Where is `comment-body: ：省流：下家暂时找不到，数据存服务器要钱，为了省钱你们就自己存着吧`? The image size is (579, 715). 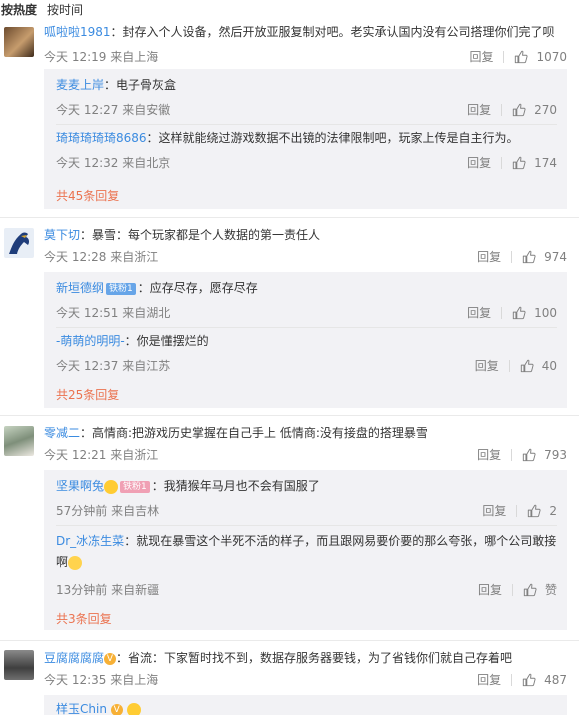
comment-body: ：省流：下家暂时找不到，数据存服务器要钱，为了省钱你们就自己存着吧 is located at coordinates (314, 658).